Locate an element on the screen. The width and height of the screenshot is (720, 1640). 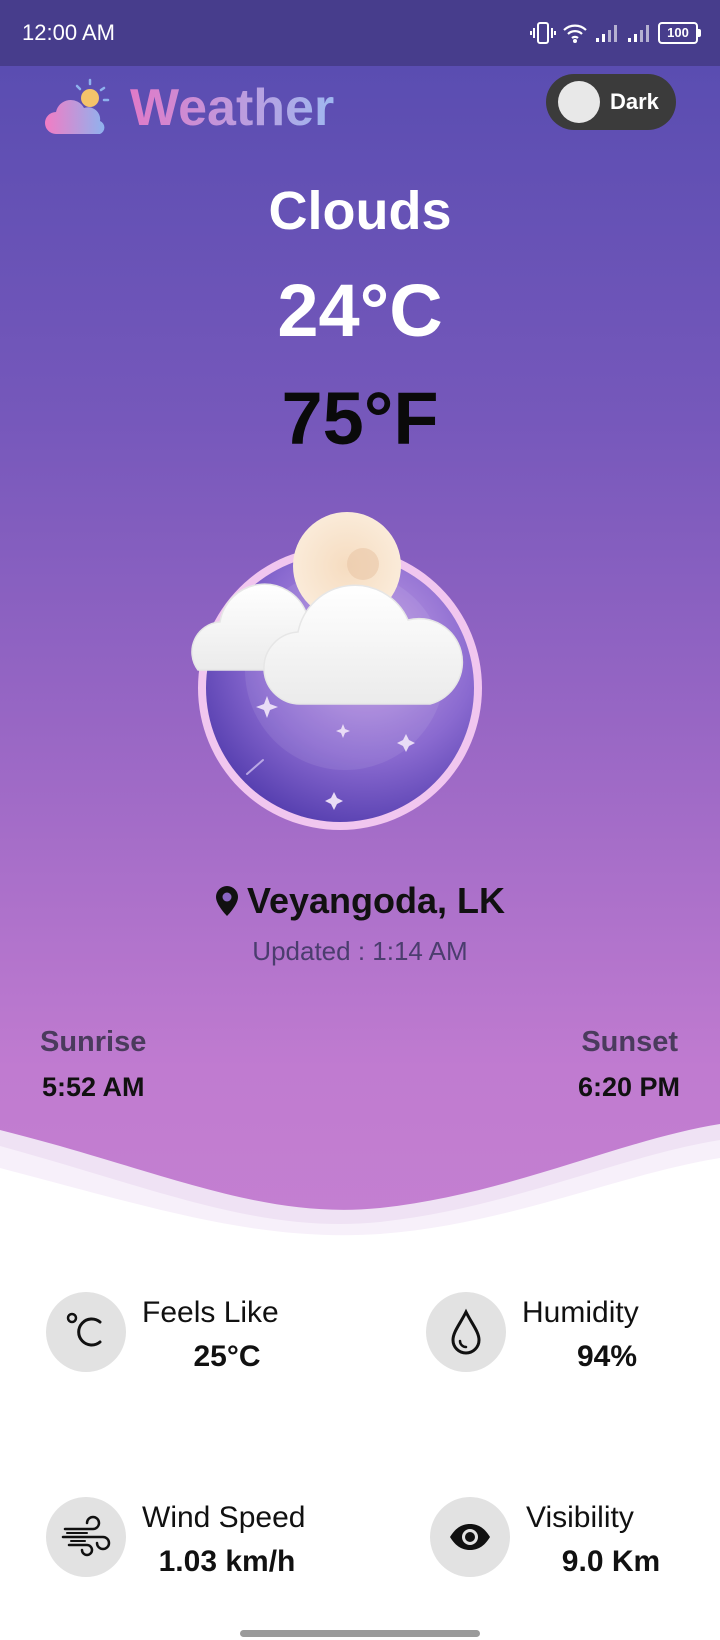
wifi-icon is located at coordinates (575, 33).